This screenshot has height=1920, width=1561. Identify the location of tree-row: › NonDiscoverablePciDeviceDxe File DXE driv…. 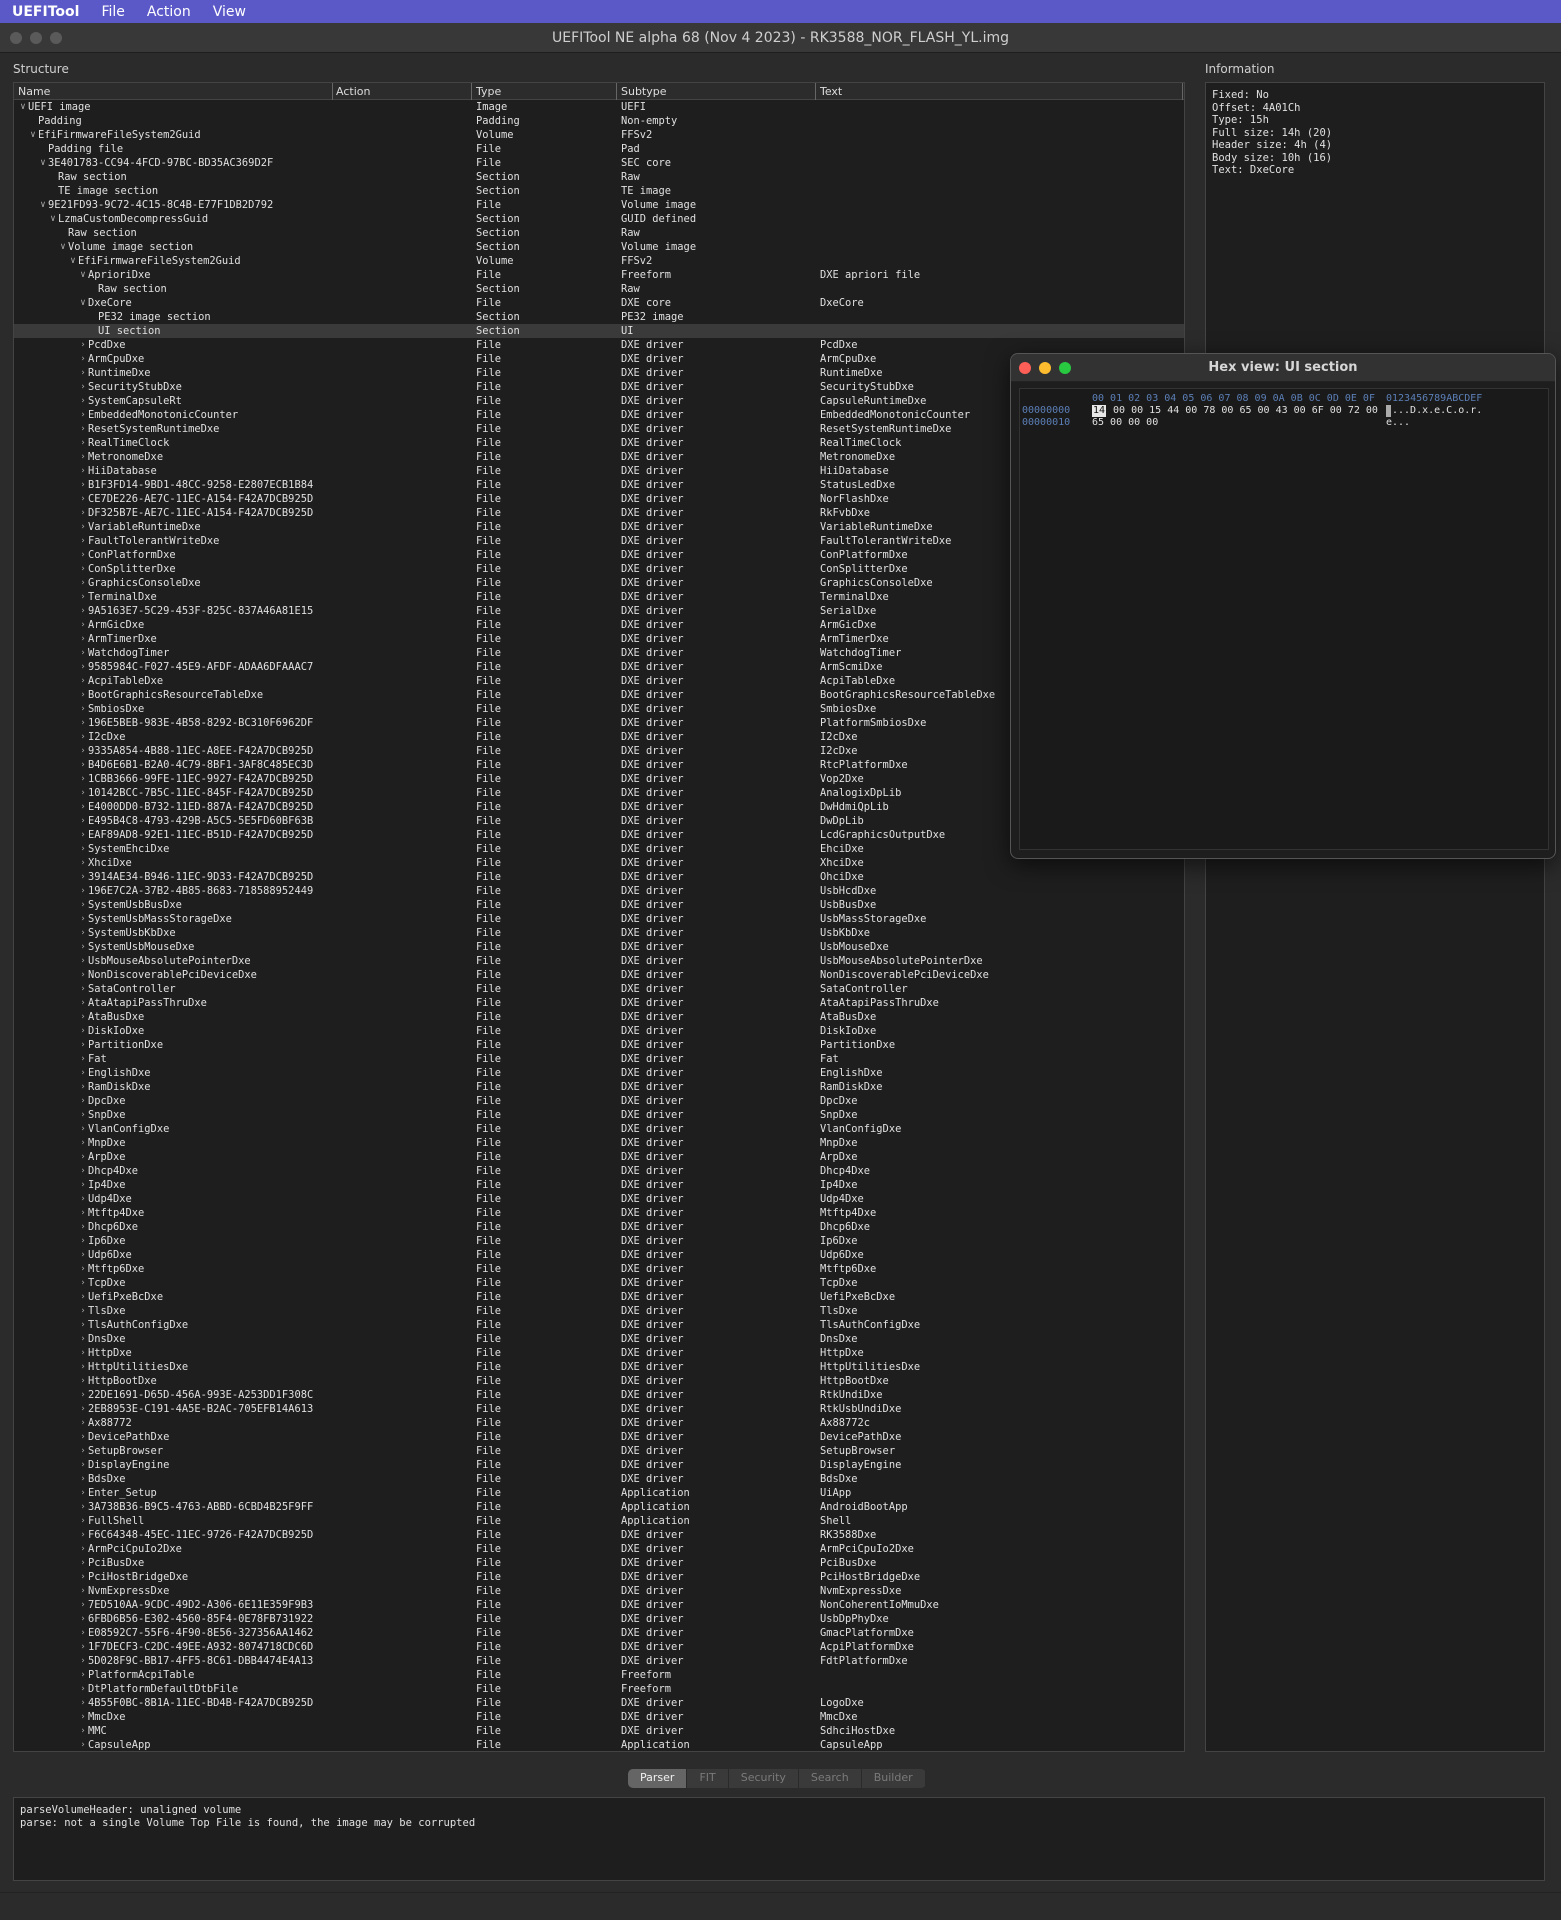
(599, 975).